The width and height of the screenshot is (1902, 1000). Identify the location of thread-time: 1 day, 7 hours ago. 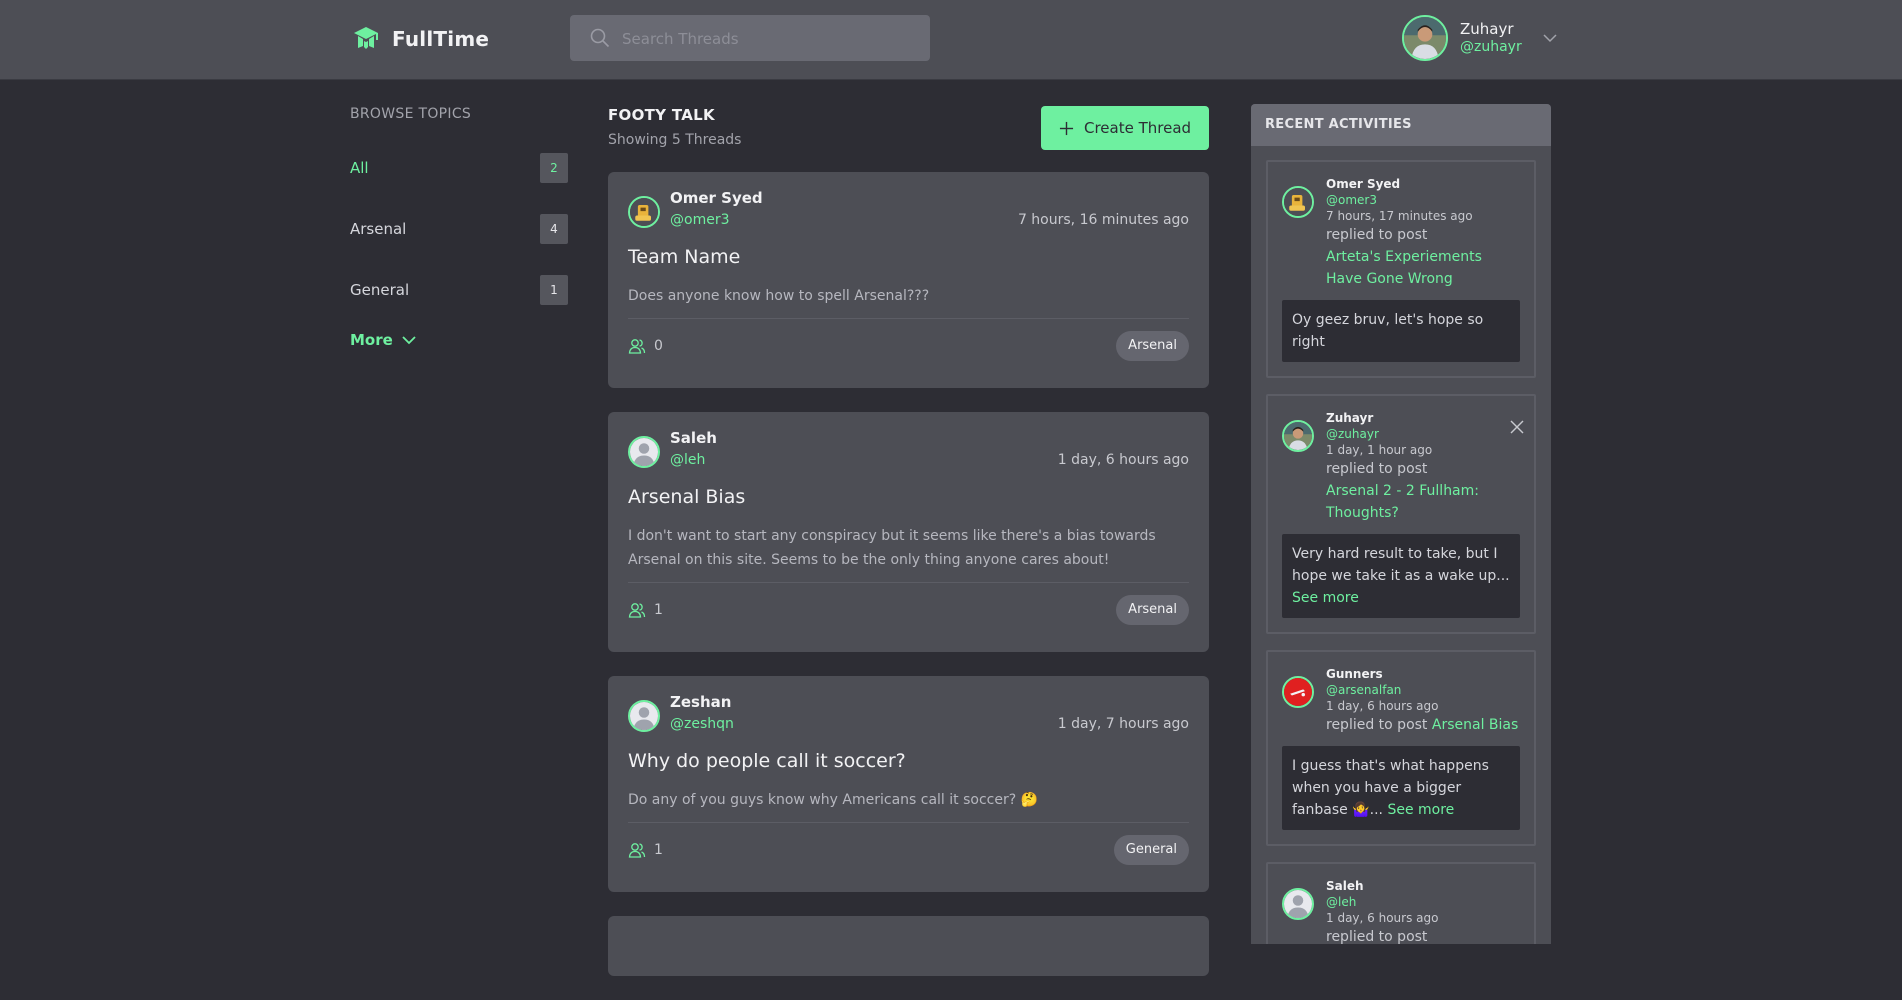
(1123, 724).